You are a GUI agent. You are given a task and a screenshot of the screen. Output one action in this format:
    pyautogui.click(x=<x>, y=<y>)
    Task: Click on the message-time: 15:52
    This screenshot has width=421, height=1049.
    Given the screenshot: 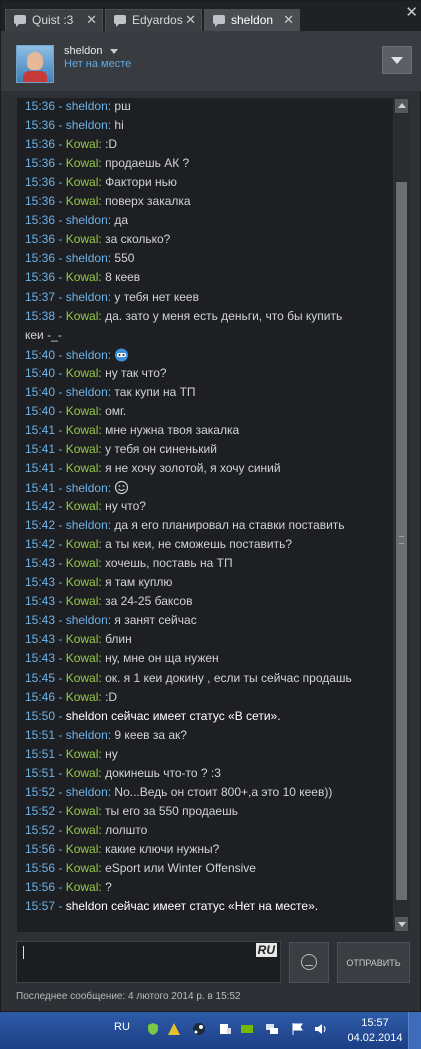 What is the action you would take?
    pyautogui.click(x=40, y=829)
    